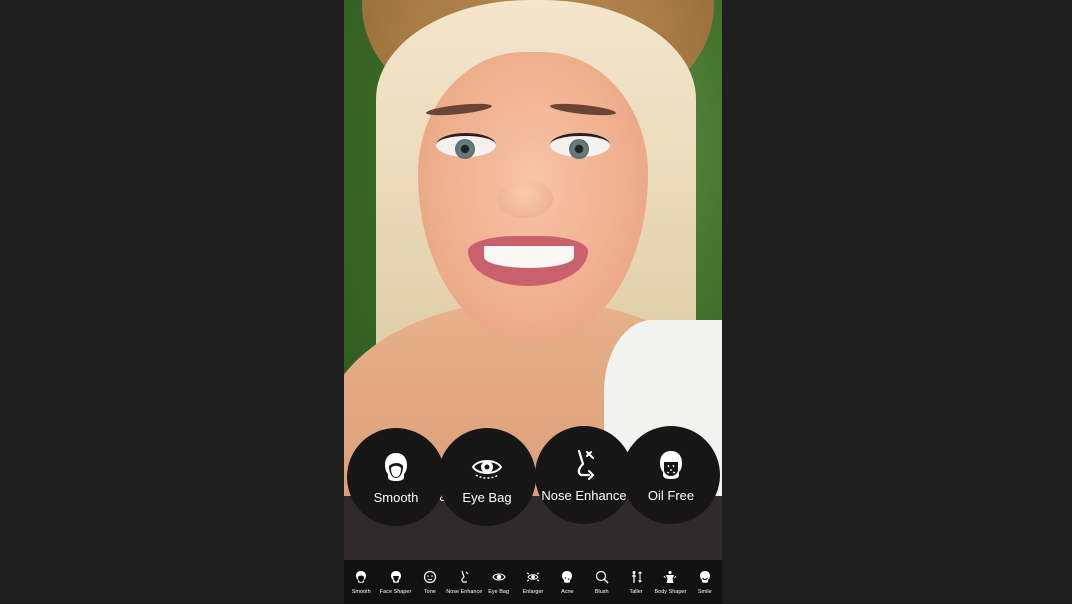 The height and width of the screenshot is (604, 1072). What do you see at coordinates (704, 591) in the screenshot?
I see `tool-label: Smile` at bounding box center [704, 591].